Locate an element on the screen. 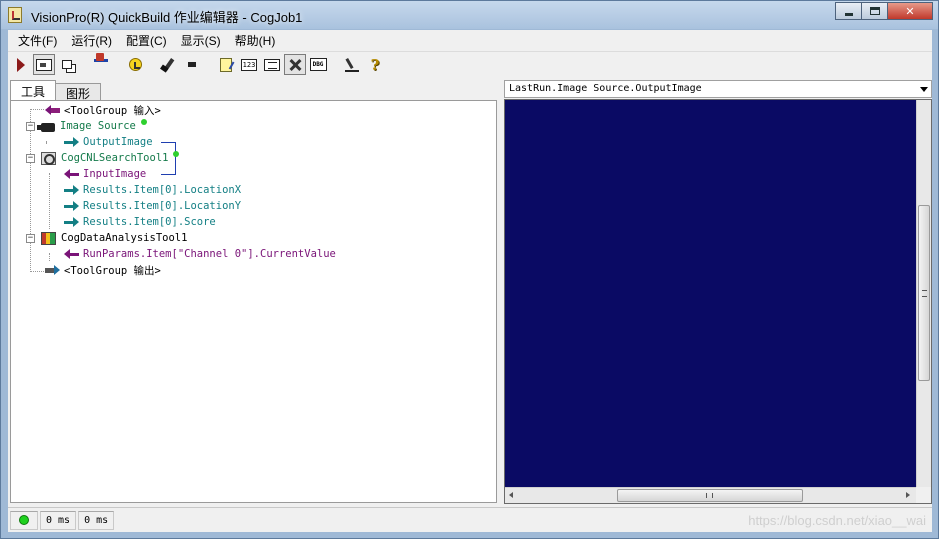  menu-config: 配置(C) is located at coordinates (146, 40).